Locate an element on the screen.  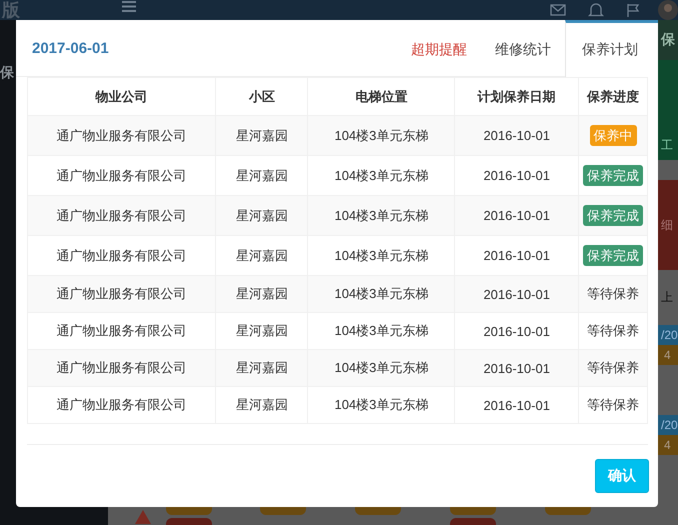
dialog-title: 2017-06-01 is located at coordinates (70, 48).